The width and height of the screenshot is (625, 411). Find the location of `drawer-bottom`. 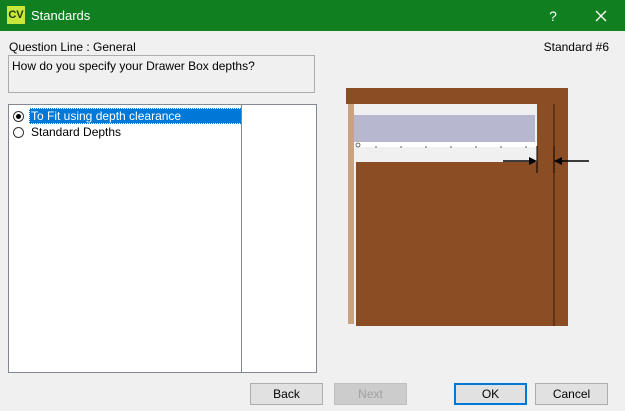

drawer-bottom is located at coordinates (445, 144).